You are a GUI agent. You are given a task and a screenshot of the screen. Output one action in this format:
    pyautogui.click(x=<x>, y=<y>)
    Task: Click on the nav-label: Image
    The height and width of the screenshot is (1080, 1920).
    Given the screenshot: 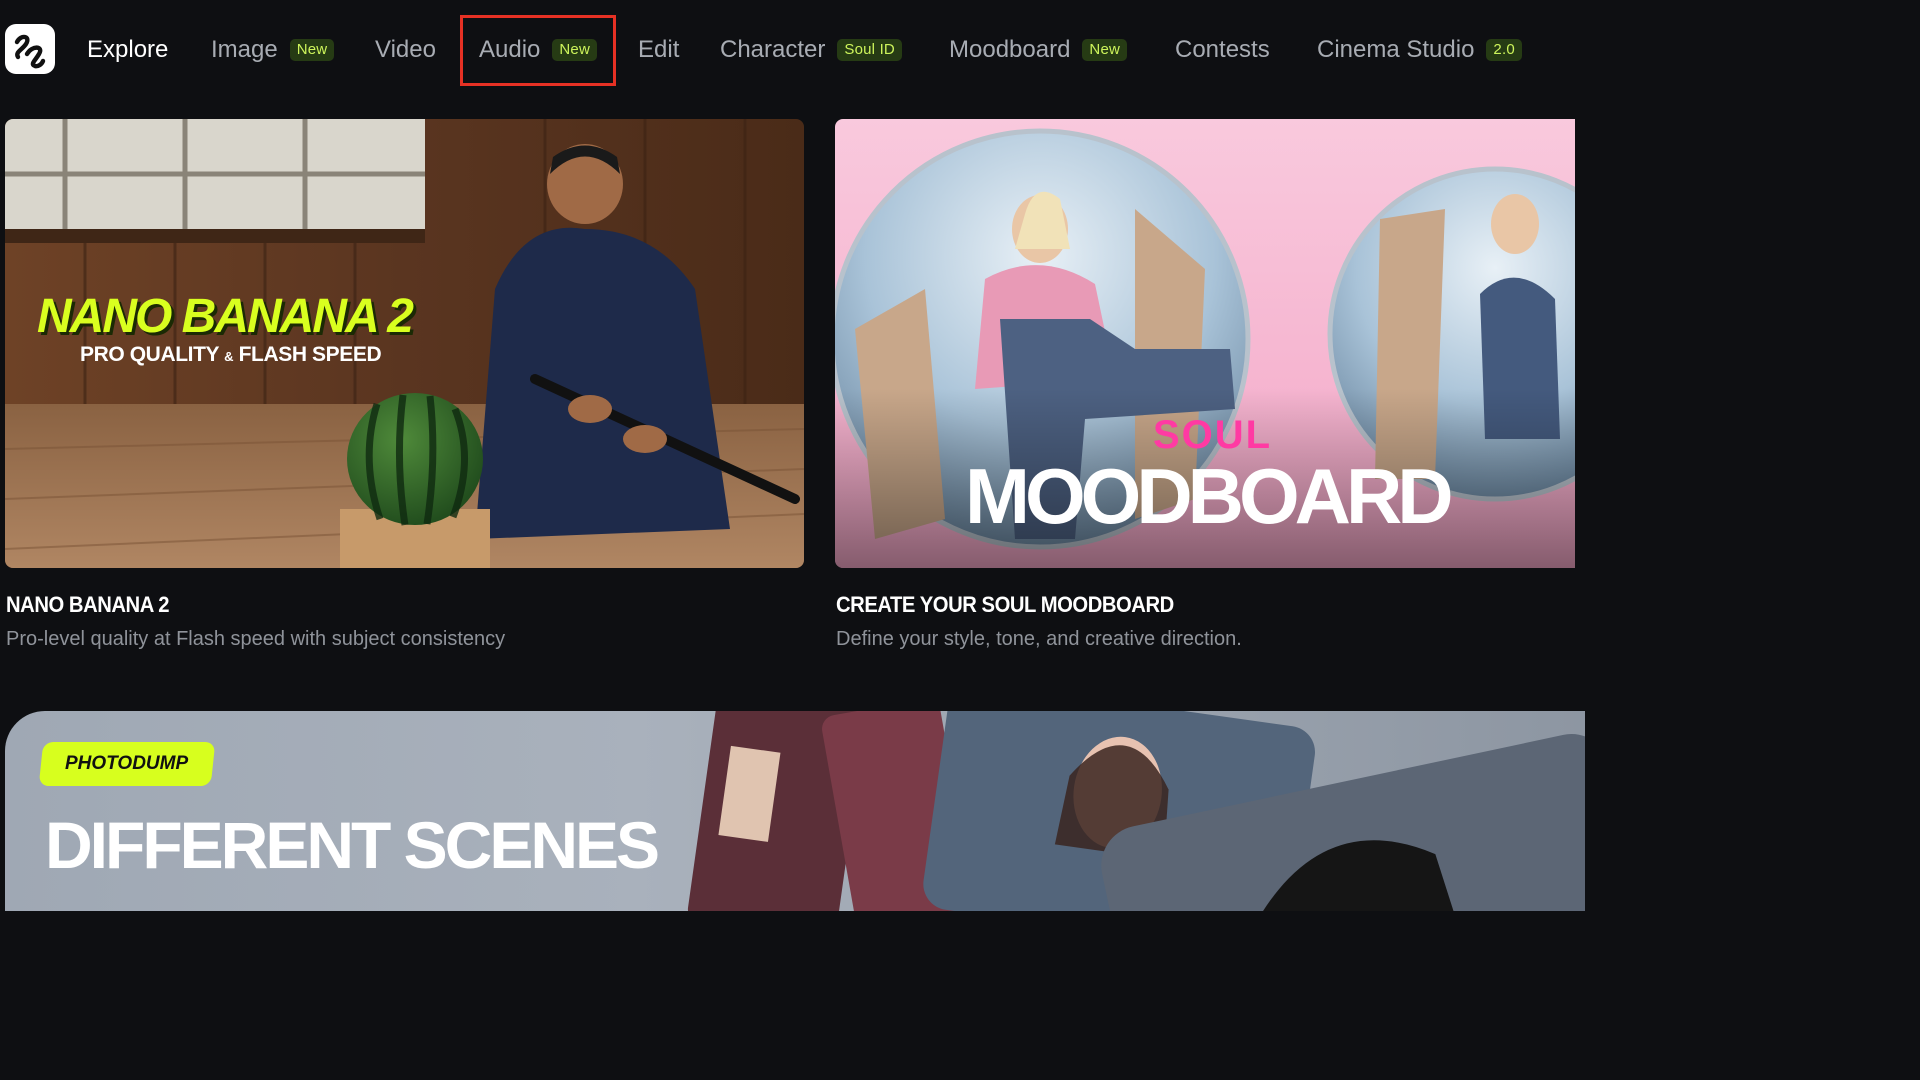 What is the action you would take?
    pyautogui.click(x=244, y=49)
    